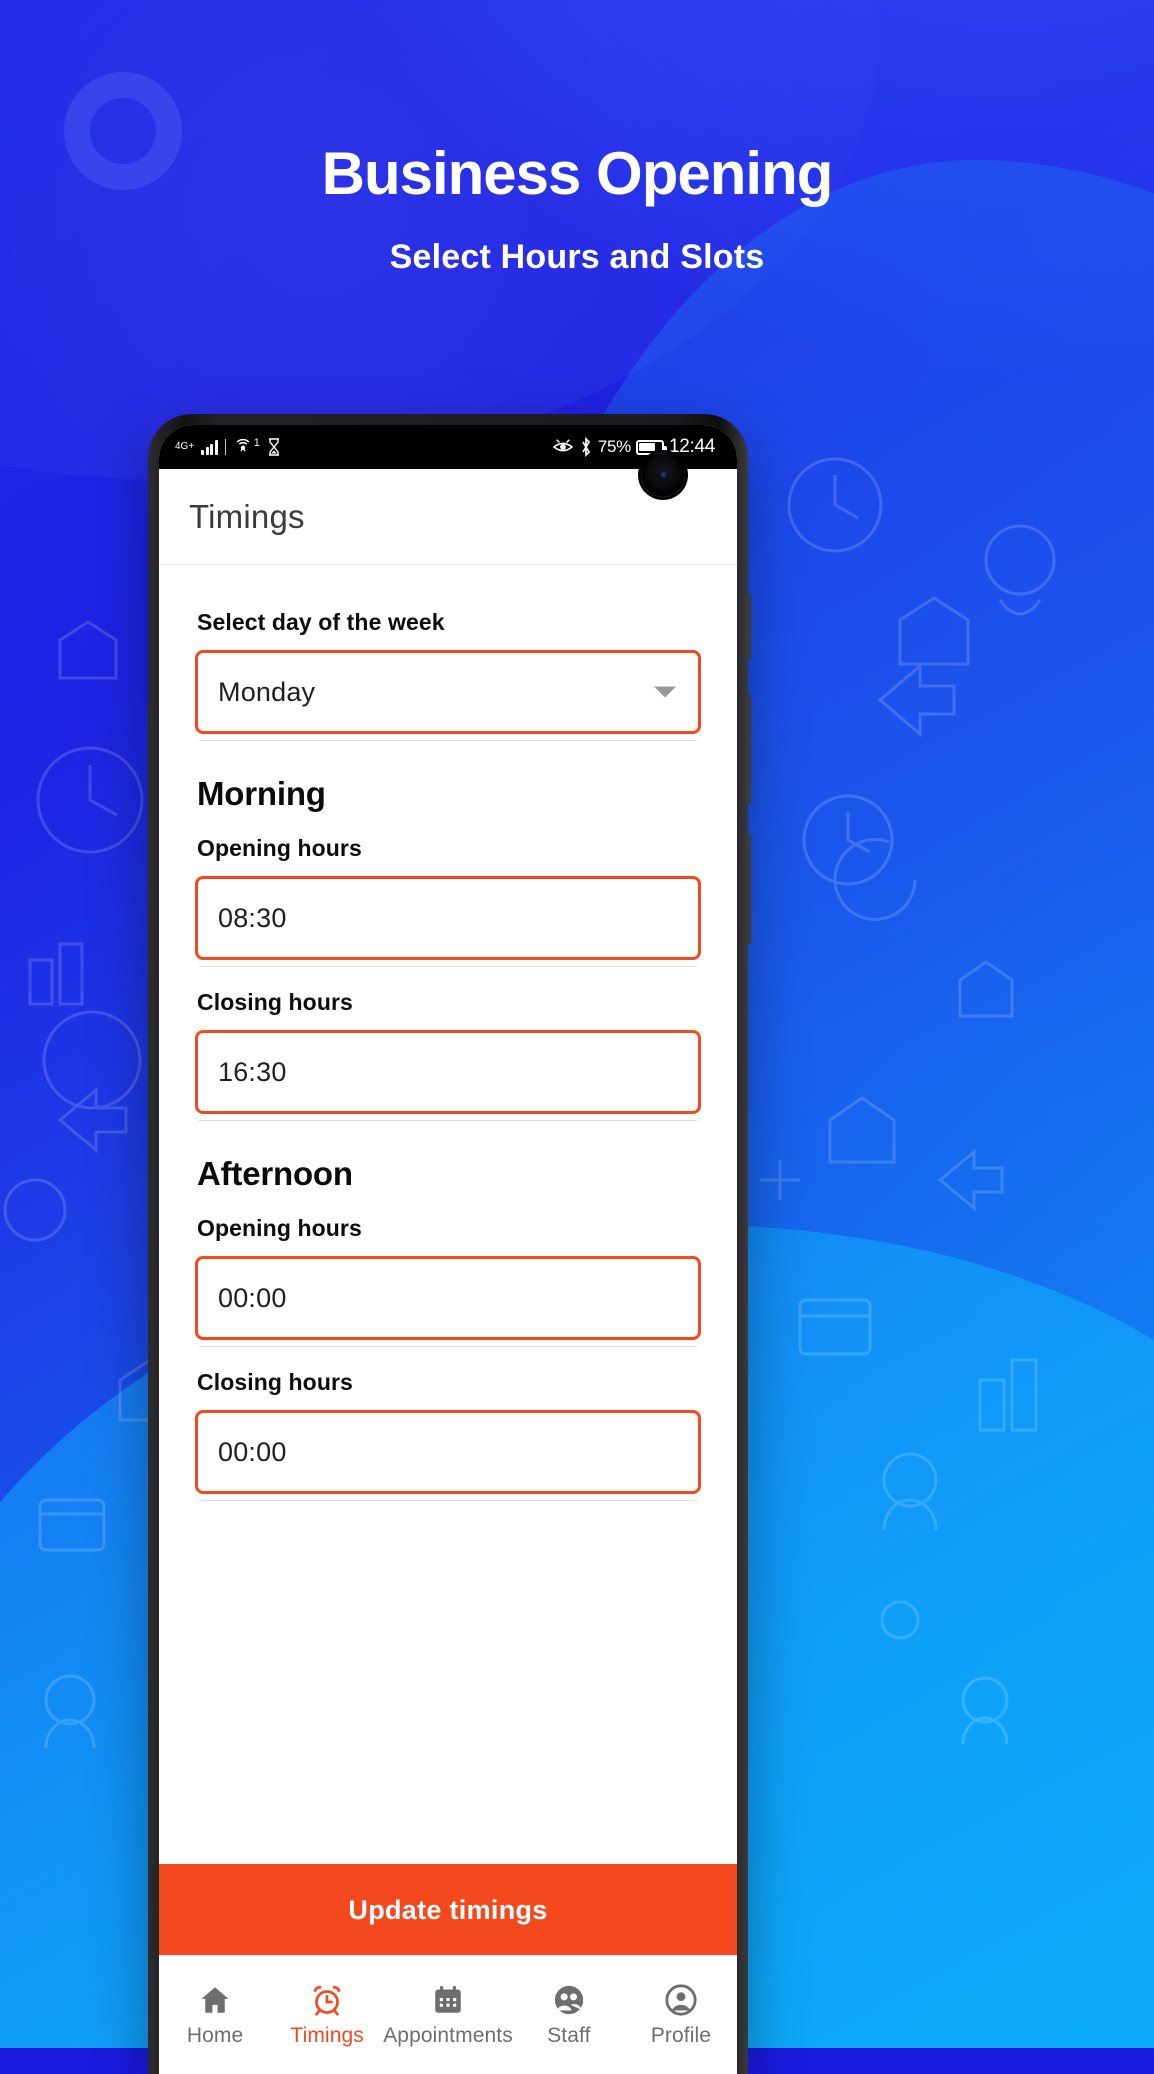  What do you see at coordinates (247, 516) in the screenshot?
I see `page-title: Timings` at bounding box center [247, 516].